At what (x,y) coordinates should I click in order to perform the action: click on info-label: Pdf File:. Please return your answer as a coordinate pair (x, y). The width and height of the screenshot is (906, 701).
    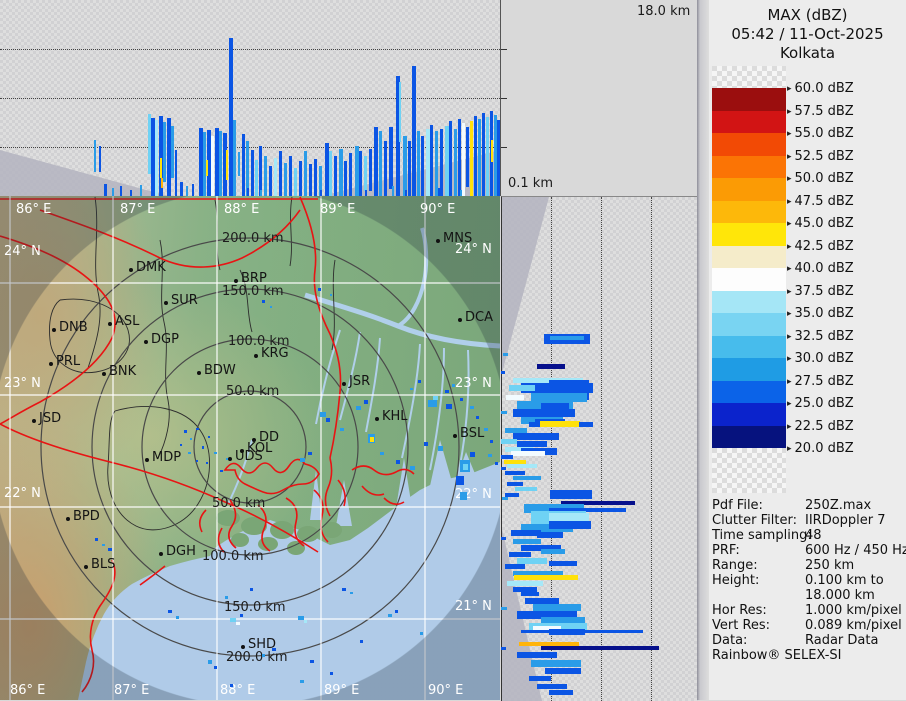
    Looking at the image, I should click on (737, 505).